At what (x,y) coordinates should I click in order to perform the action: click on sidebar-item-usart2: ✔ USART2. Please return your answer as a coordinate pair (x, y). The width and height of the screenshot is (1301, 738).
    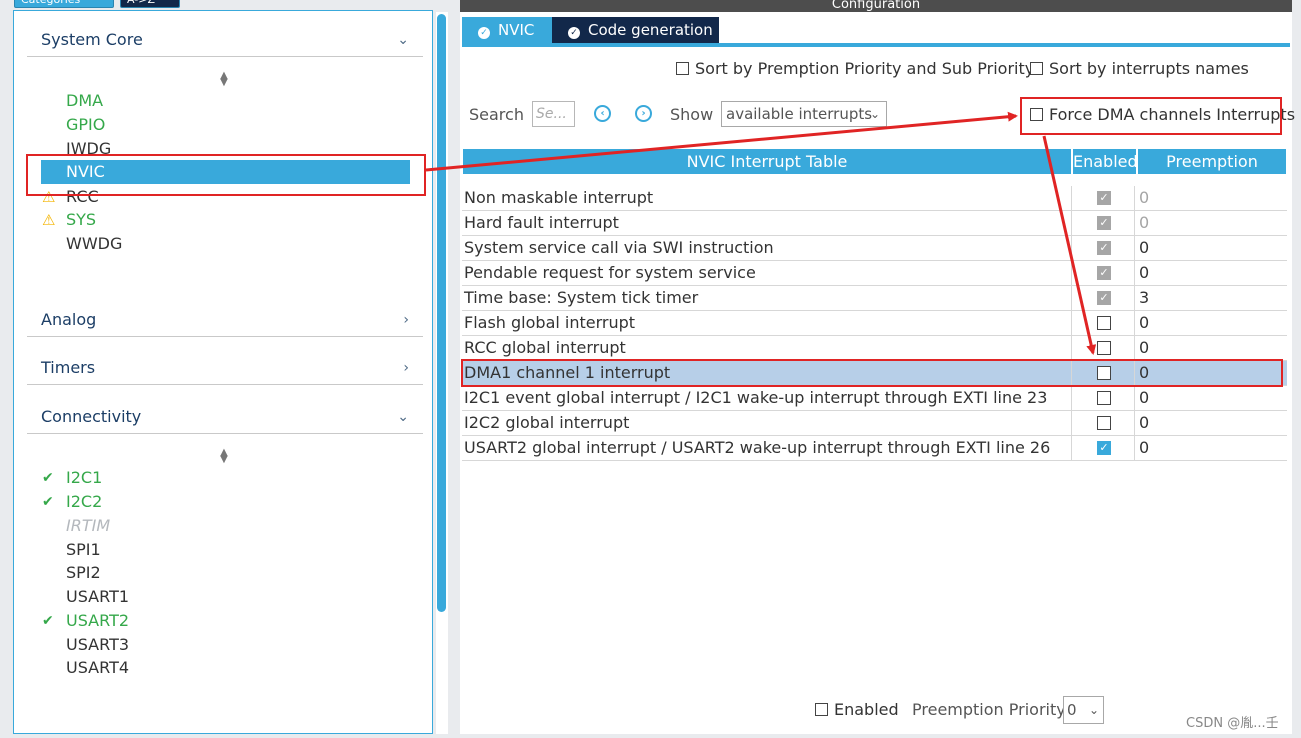
    Looking at the image, I should click on (85, 621).